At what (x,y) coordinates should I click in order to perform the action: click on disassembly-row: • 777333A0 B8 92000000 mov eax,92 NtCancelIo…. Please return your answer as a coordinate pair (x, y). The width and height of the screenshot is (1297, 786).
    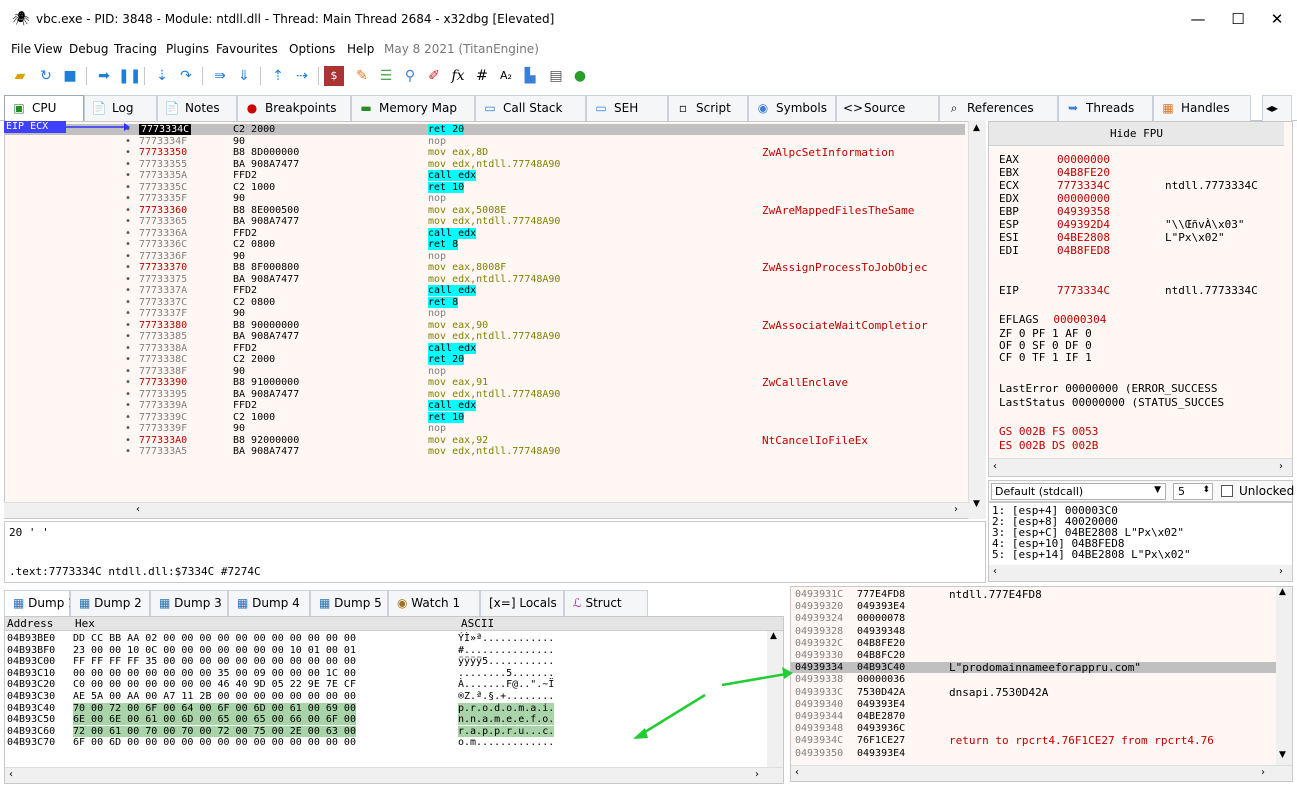
    Looking at the image, I should click on (485, 440).